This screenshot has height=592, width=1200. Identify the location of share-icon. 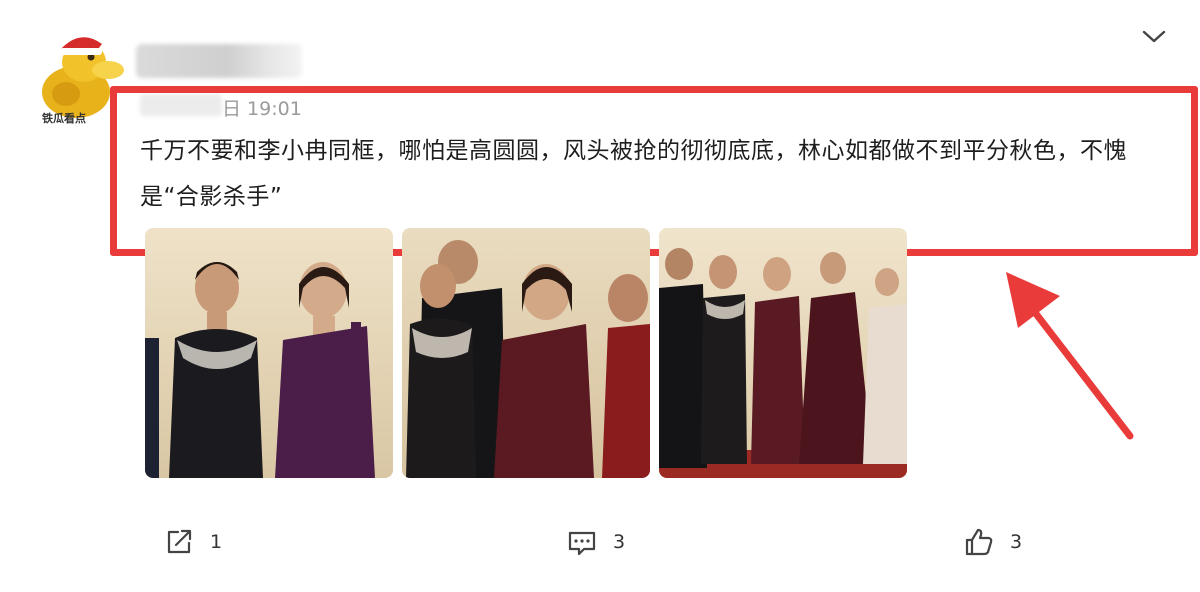
(179, 541).